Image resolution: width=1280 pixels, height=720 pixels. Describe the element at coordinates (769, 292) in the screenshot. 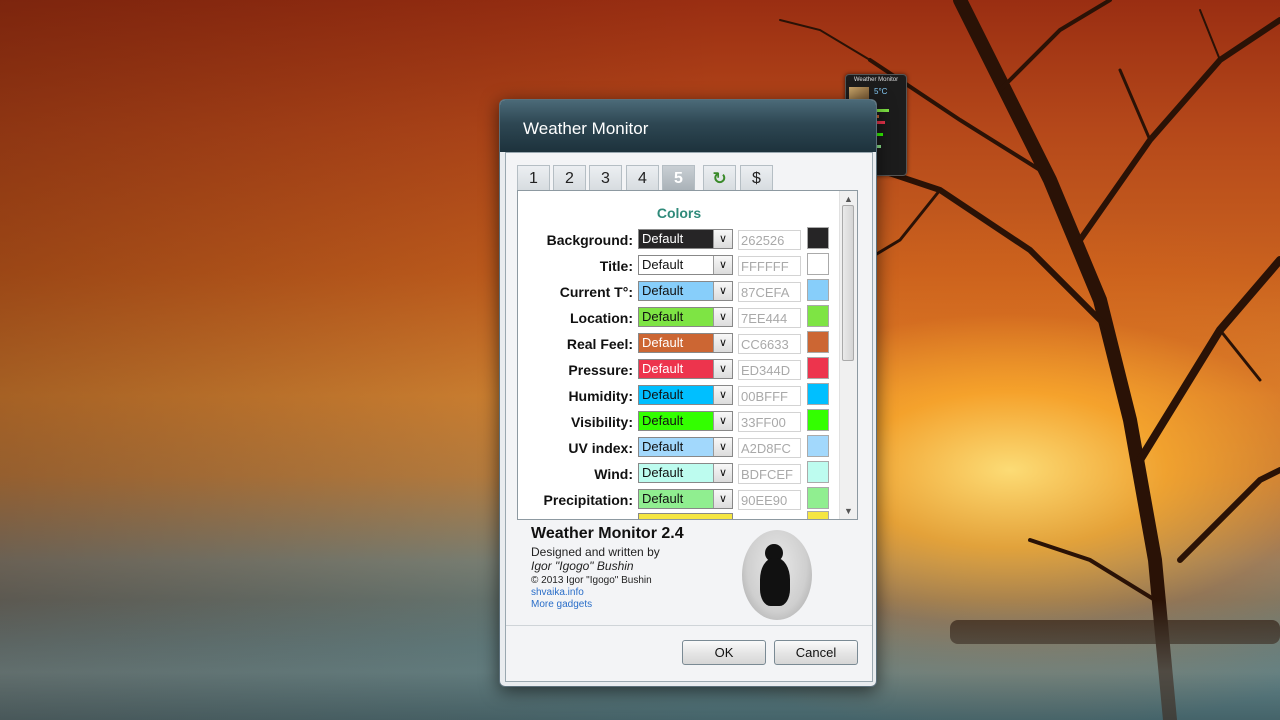

I see `hex-field: 87CEFA` at that location.